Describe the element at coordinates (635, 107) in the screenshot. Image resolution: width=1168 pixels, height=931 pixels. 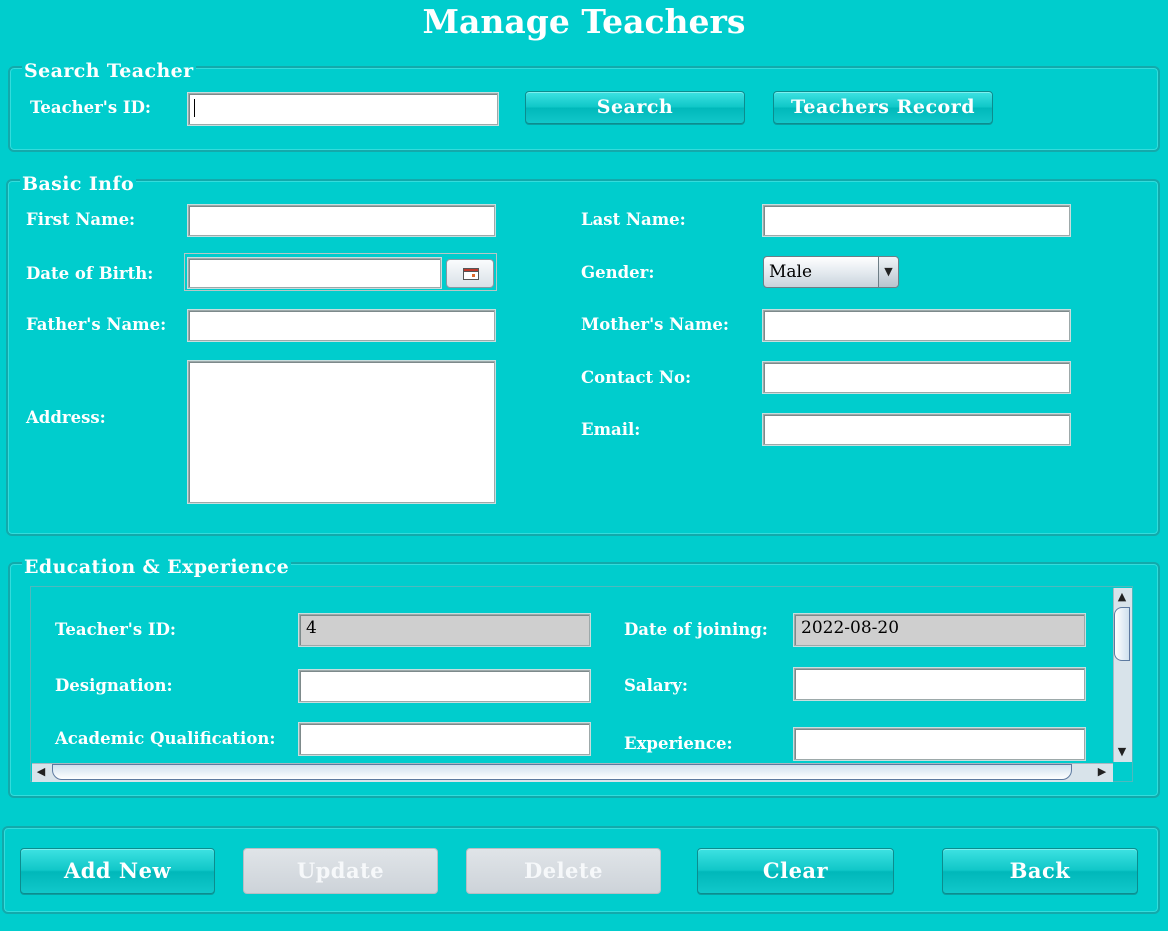
I see `search-button: Search` at that location.